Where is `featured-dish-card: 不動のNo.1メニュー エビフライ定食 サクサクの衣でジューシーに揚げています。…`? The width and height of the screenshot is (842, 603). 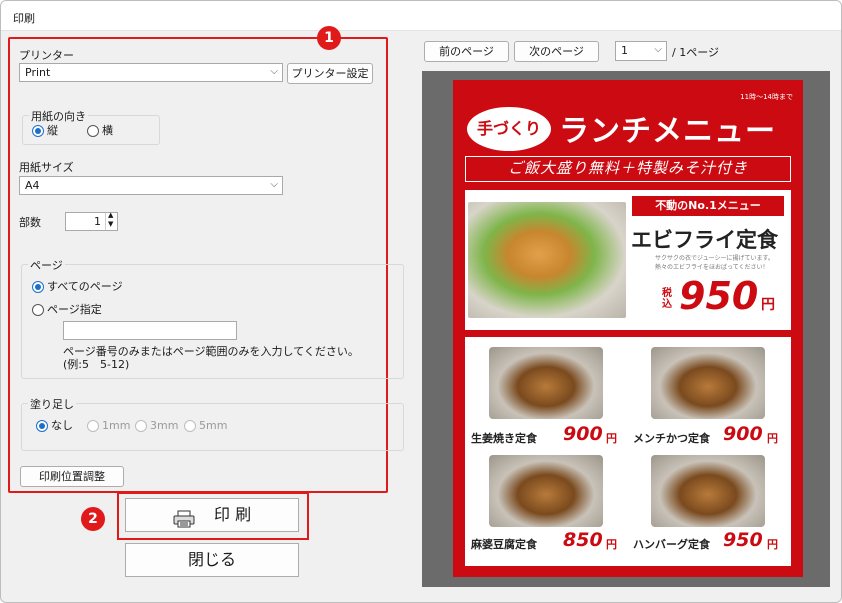 featured-dish-card: 不動のNo.1メニュー エビフライ定食 サクサクの衣でジューシーに揚げています。… is located at coordinates (628, 260).